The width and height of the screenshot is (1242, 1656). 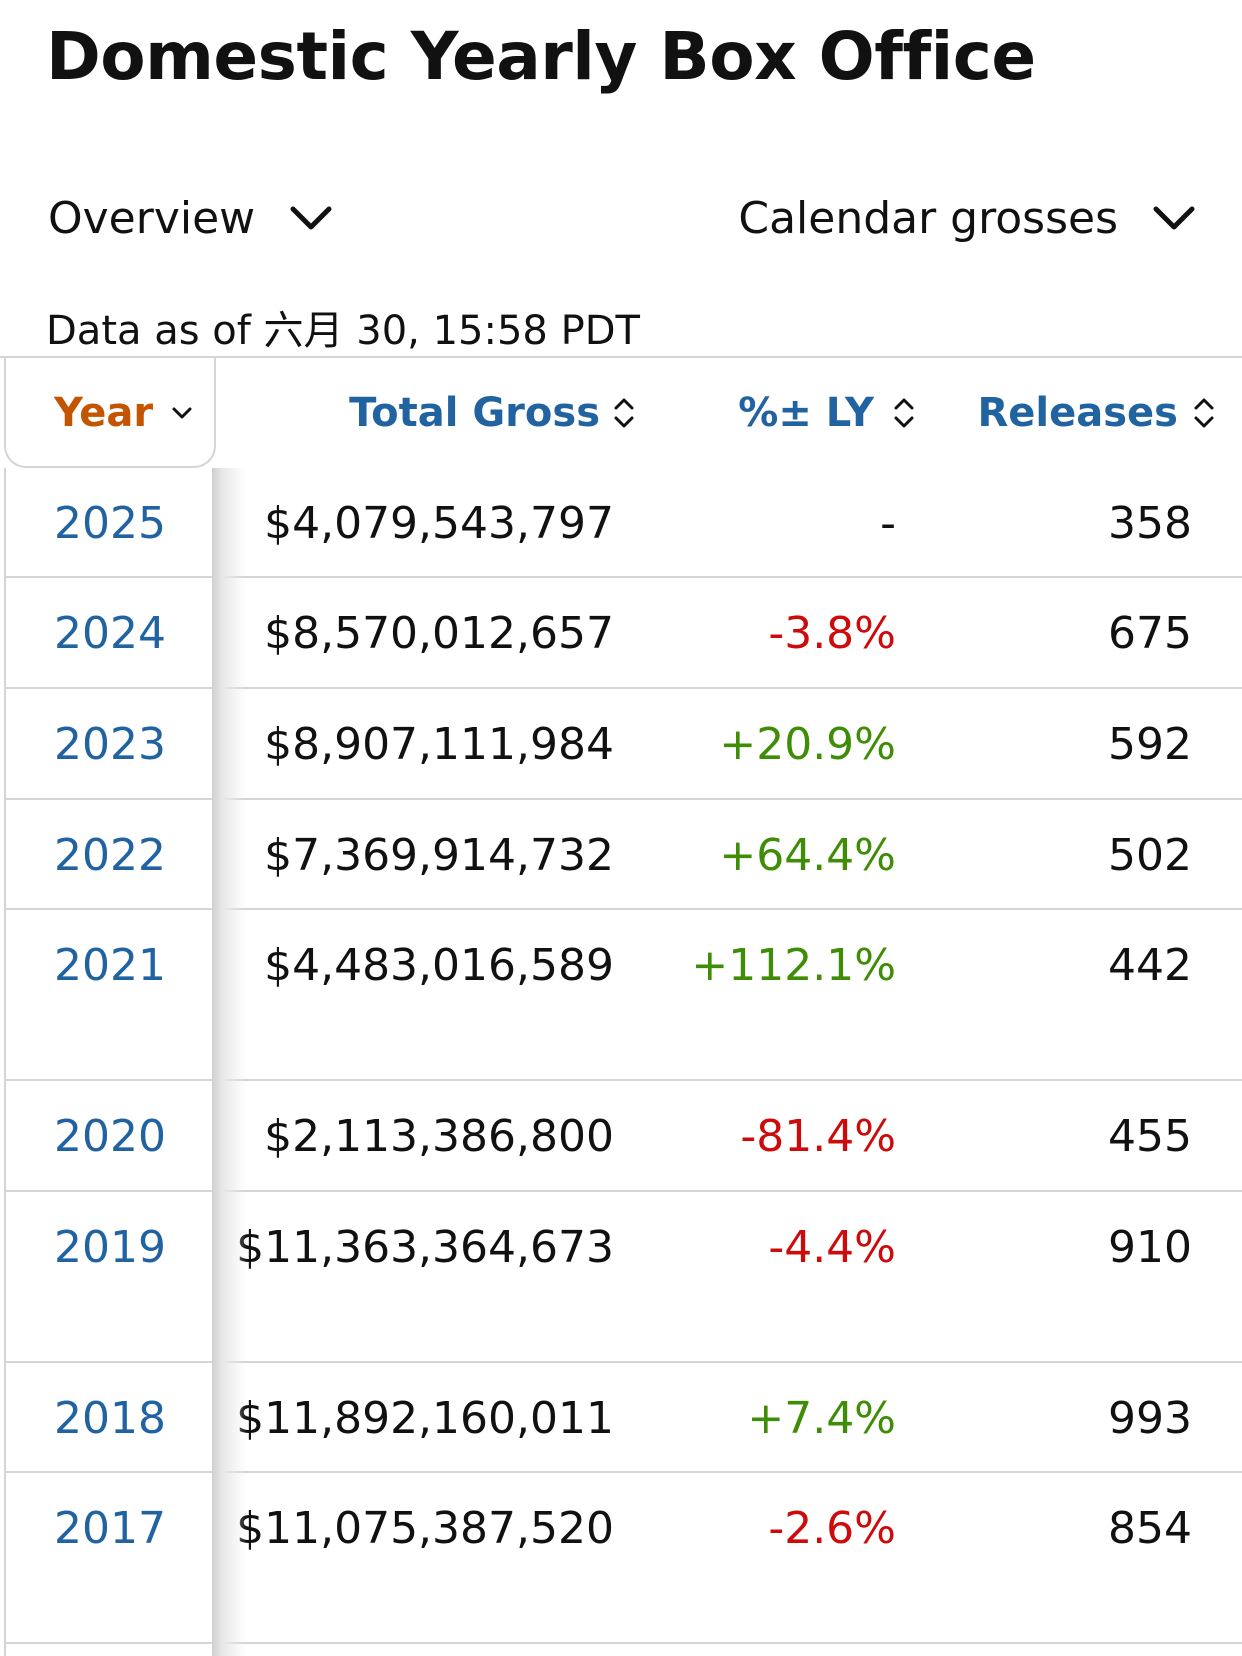 What do you see at coordinates (832, 1247) in the screenshot?
I see `pct-change: -4.4%` at bounding box center [832, 1247].